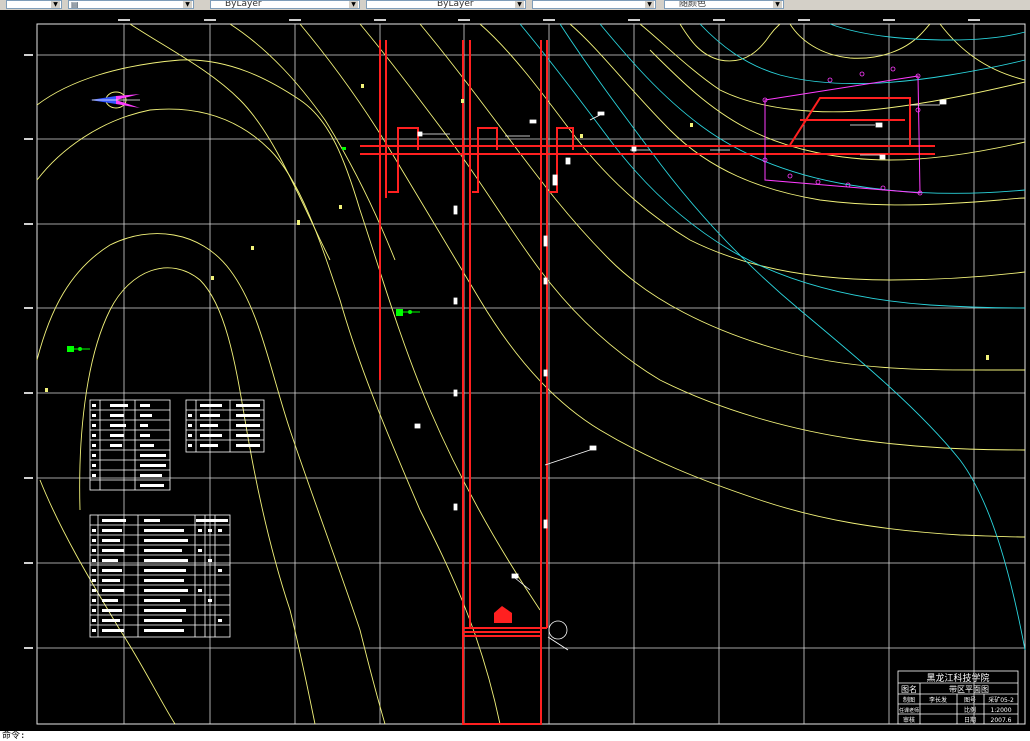 The image size is (1030, 741). I want to click on lineweight-combo: ▼, so click(594, 4).